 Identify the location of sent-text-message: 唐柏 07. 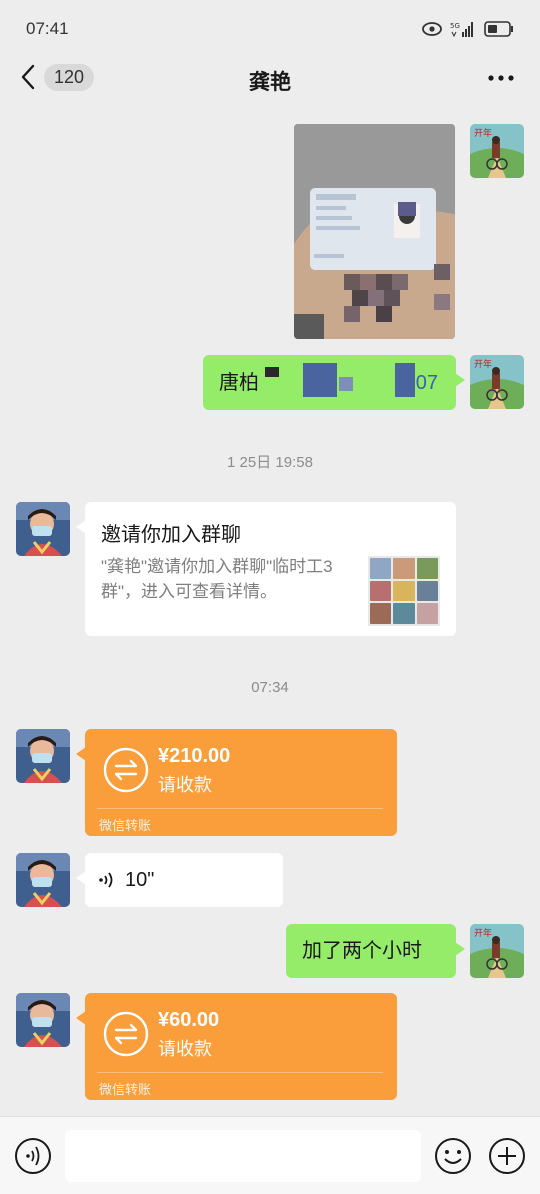
(334, 382).